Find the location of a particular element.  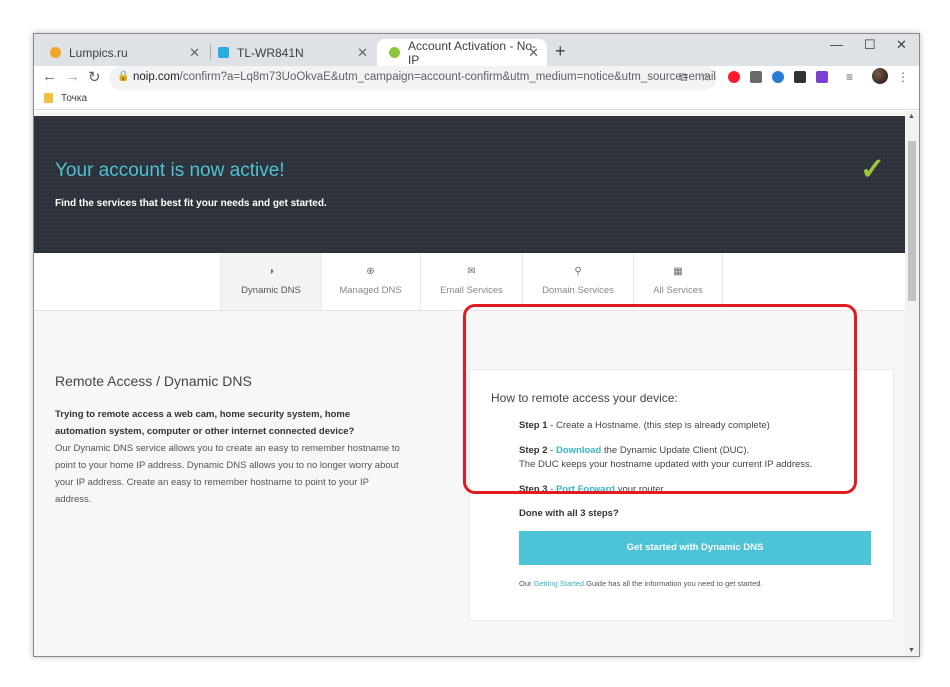

hero-title: Your account is now active! is located at coordinates (170, 170).